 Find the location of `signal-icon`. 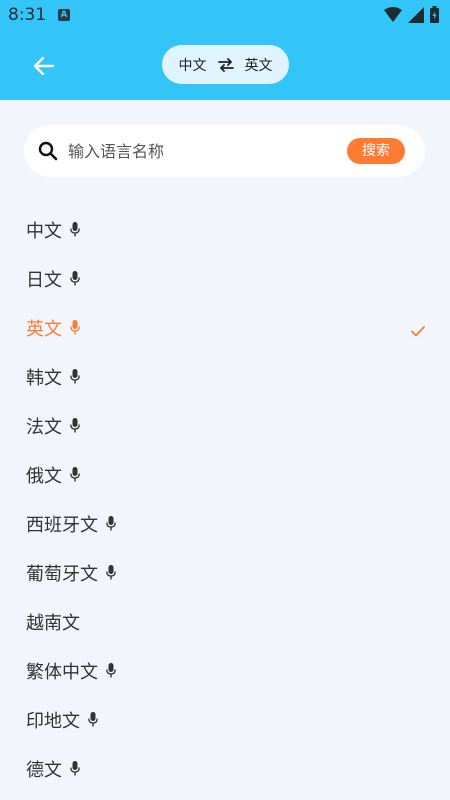

signal-icon is located at coordinates (416, 17).